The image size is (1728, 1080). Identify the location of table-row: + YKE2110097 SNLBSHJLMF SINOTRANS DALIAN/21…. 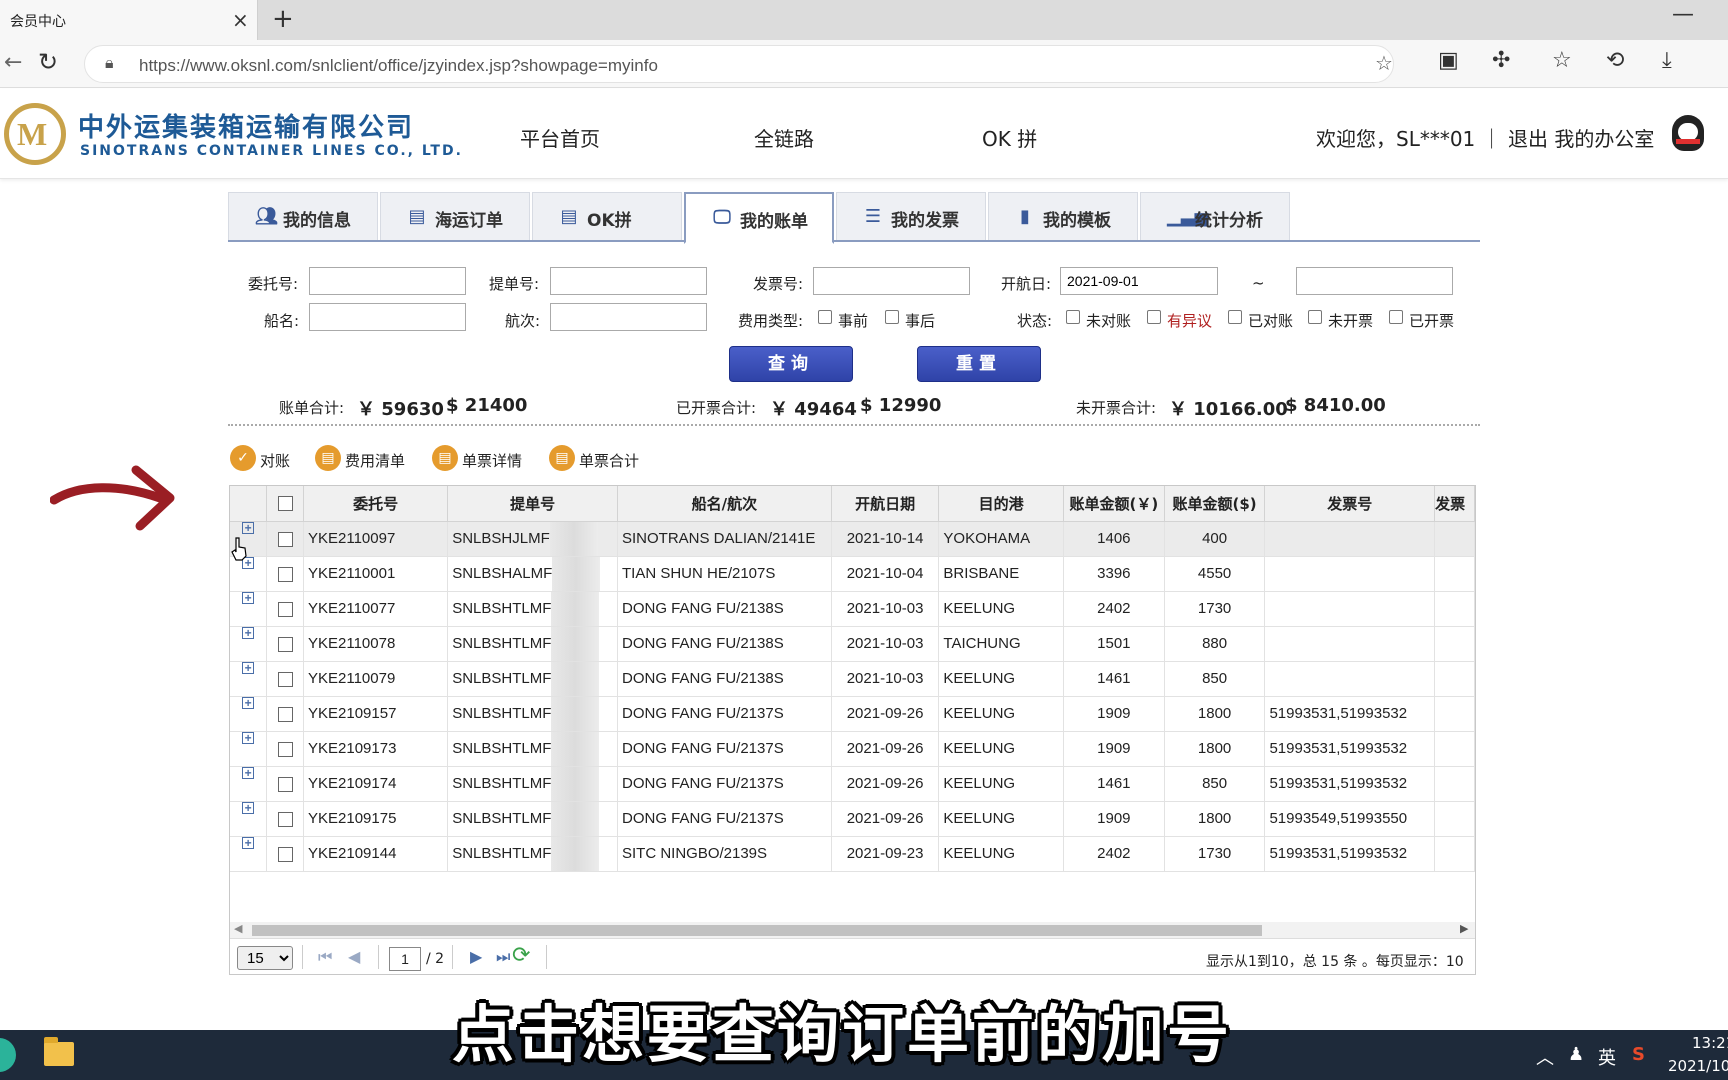
(852, 539).